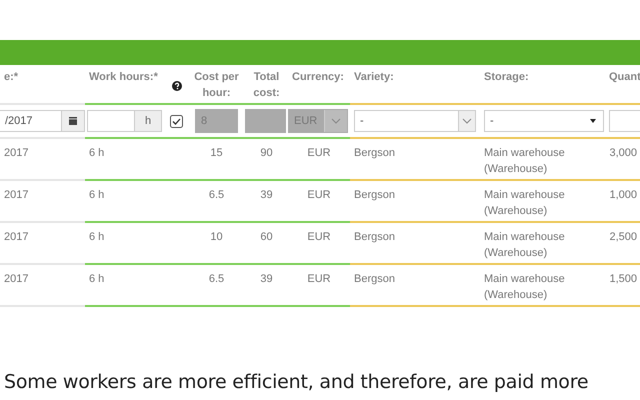 The image size is (640, 400). What do you see at coordinates (176, 121) in the screenshot?
I see `checkbox` at bounding box center [176, 121].